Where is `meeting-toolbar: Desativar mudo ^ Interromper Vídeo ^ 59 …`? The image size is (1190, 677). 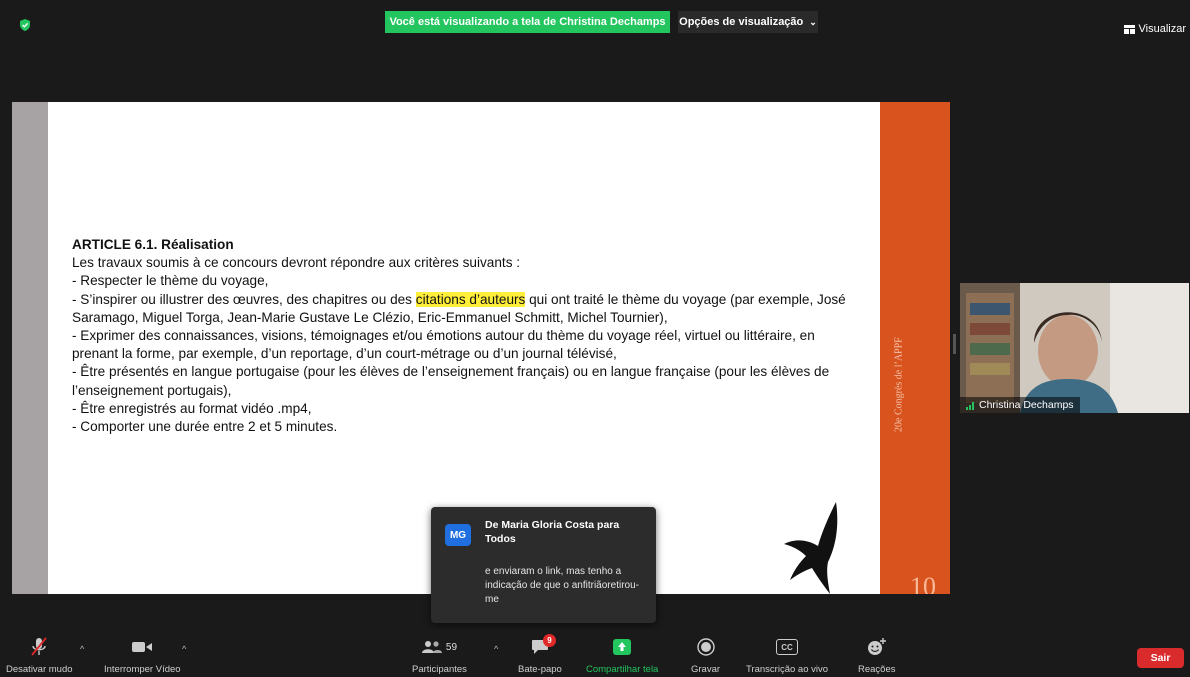 meeting-toolbar: Desativar mudo ^ Interromper Vídeo ^ 59 … is located at coordinates (595, 653).